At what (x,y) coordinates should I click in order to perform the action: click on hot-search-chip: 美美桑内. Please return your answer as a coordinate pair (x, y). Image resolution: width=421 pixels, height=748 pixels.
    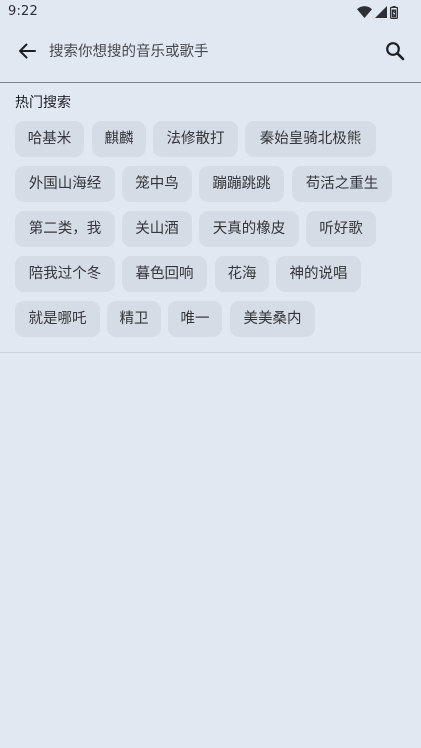
    Looking at the image, I should click on (272, 319).